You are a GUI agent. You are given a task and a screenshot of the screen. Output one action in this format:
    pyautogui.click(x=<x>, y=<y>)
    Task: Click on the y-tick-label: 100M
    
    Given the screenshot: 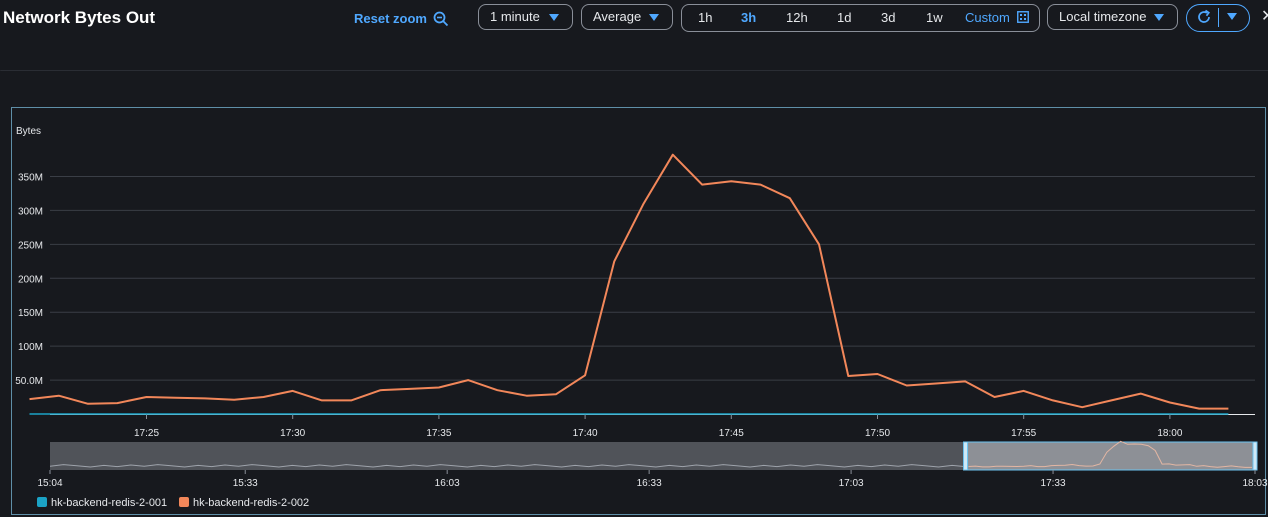 What is the action you would take?
    pyautogui.click(x=30, y=347)
    